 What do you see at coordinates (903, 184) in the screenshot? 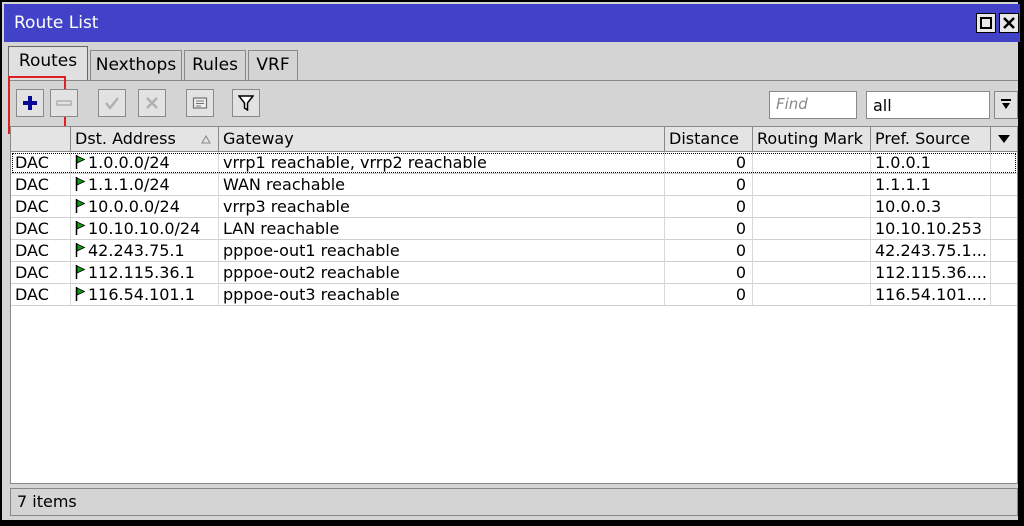
I see `cell-text: 1.1.1.1` at bounding box center [903, 184].